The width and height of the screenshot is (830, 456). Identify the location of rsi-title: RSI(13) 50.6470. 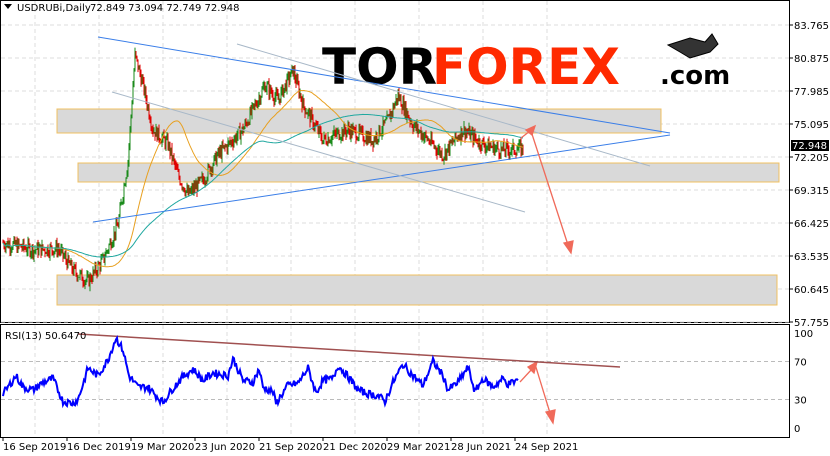
(45, 336).